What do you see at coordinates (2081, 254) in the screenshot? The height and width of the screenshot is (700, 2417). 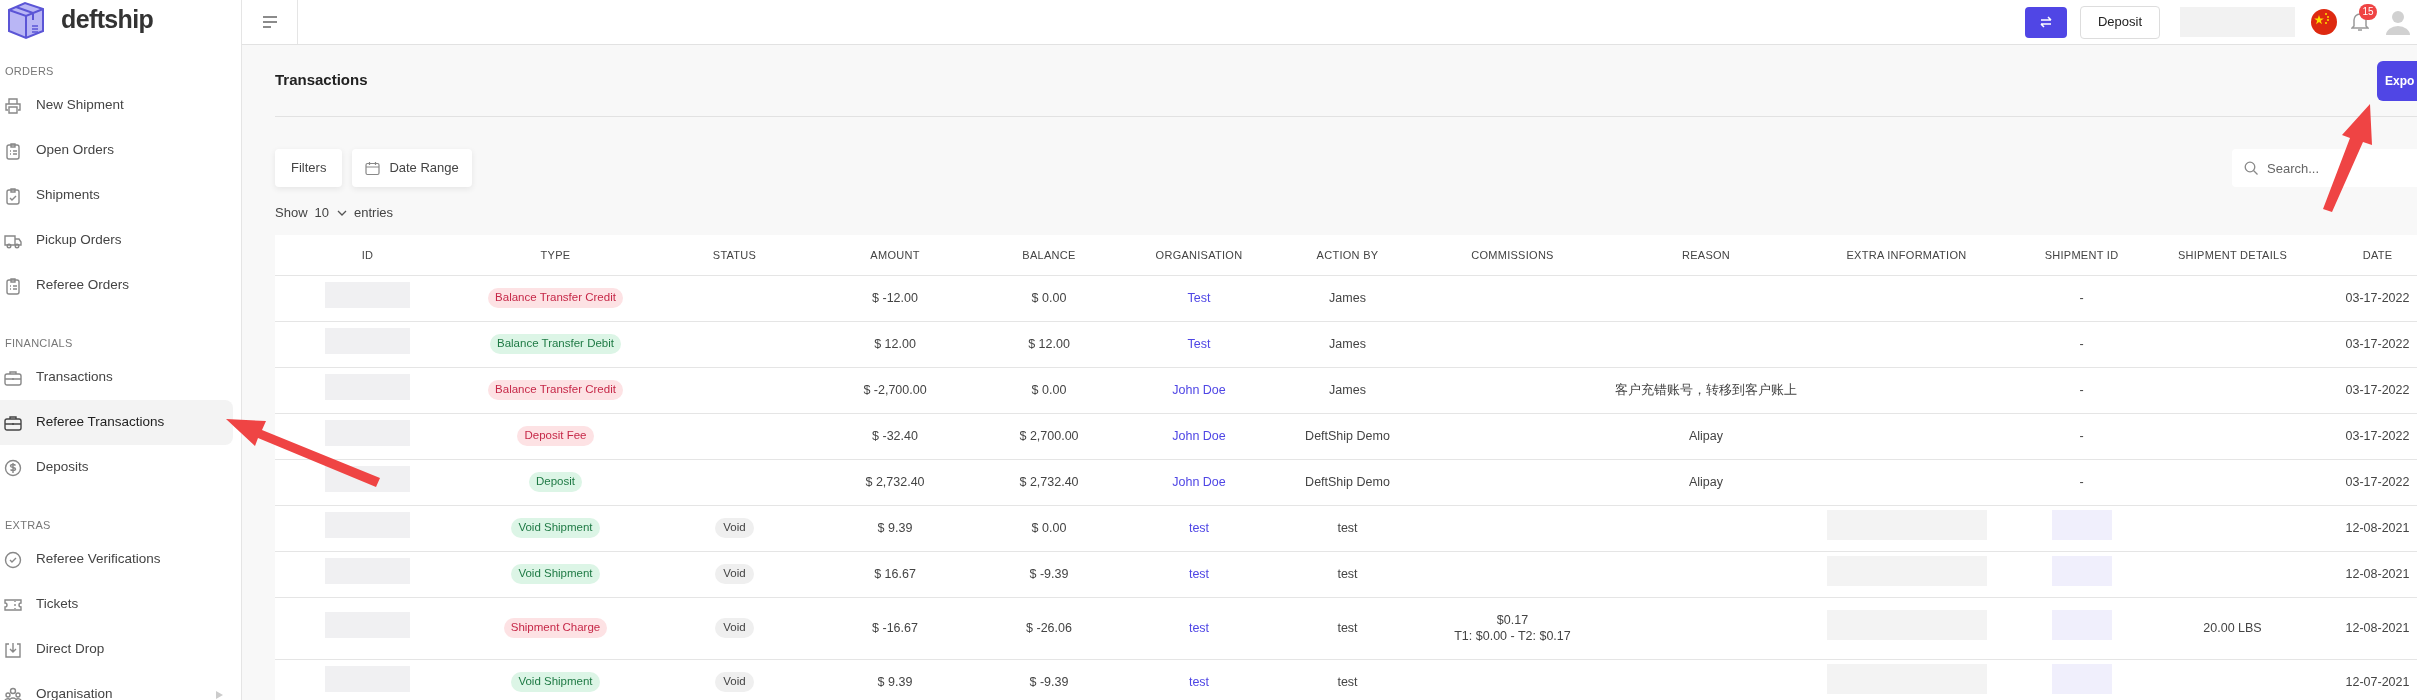 I see `column-header: SHIPMENT ID` at bounding box center [2081, 254].